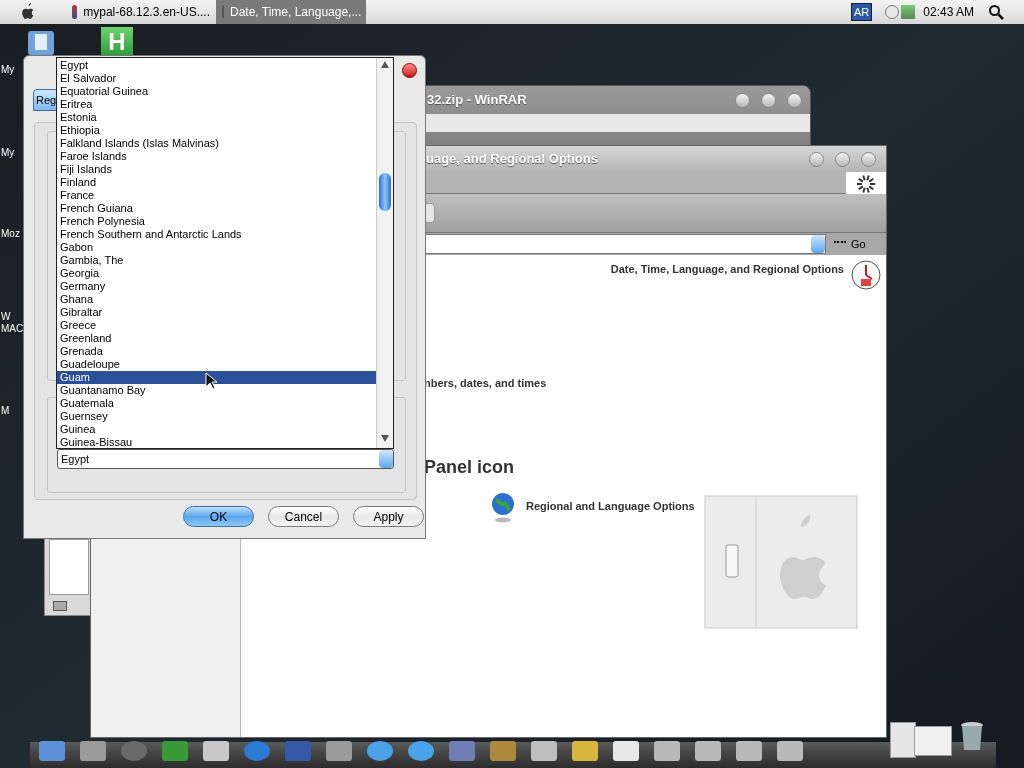 This screenshot has height=768, width=1024. I want to click on loading-spinner-icon, so click(866, 184).